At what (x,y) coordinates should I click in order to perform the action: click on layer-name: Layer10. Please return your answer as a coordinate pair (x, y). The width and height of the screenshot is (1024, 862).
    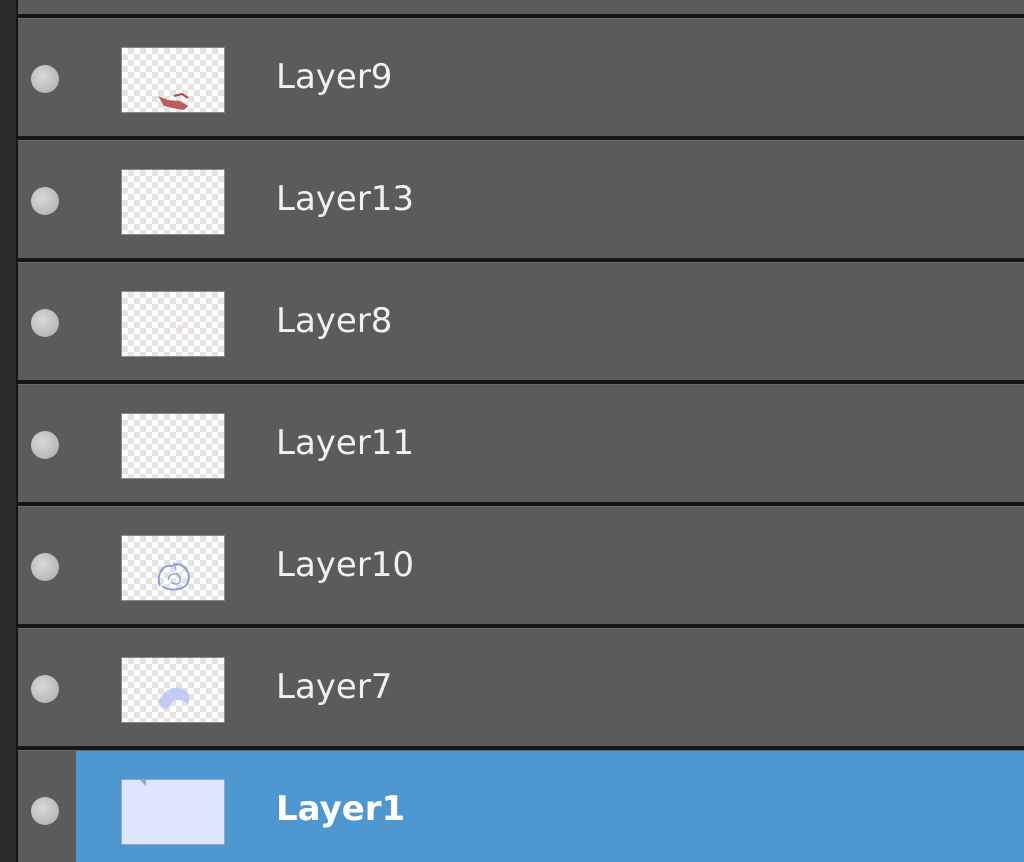
    Looking at the image, I should click on (345, 565).